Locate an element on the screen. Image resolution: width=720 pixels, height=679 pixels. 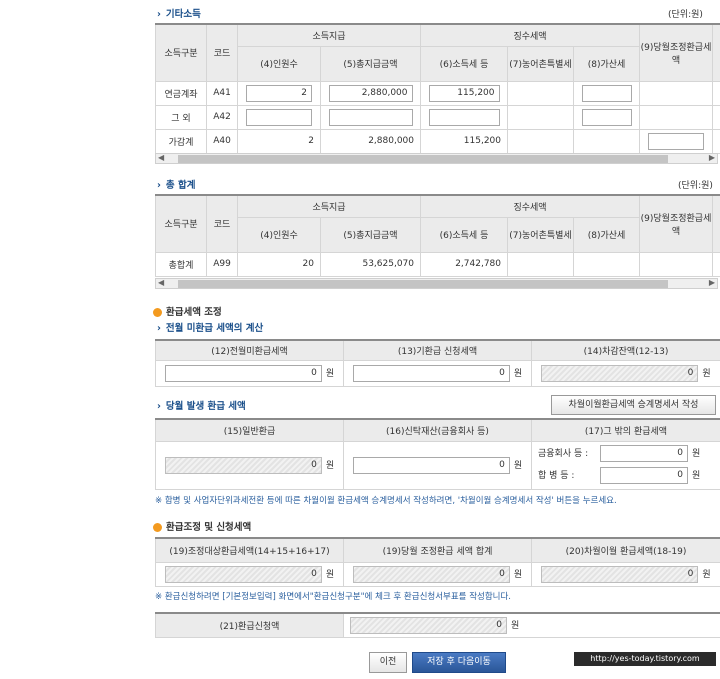
balance-field: 0 is located at coordinates (620, 373).